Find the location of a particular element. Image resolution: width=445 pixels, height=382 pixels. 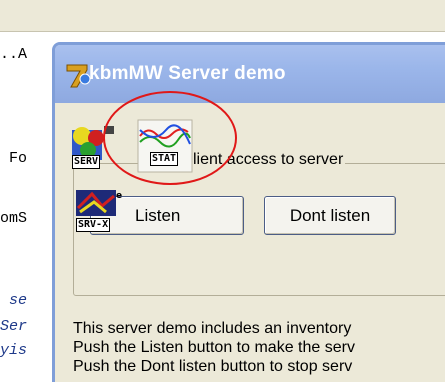

server-x-icon-label: SRV-X is located at coordinates (93, 225).